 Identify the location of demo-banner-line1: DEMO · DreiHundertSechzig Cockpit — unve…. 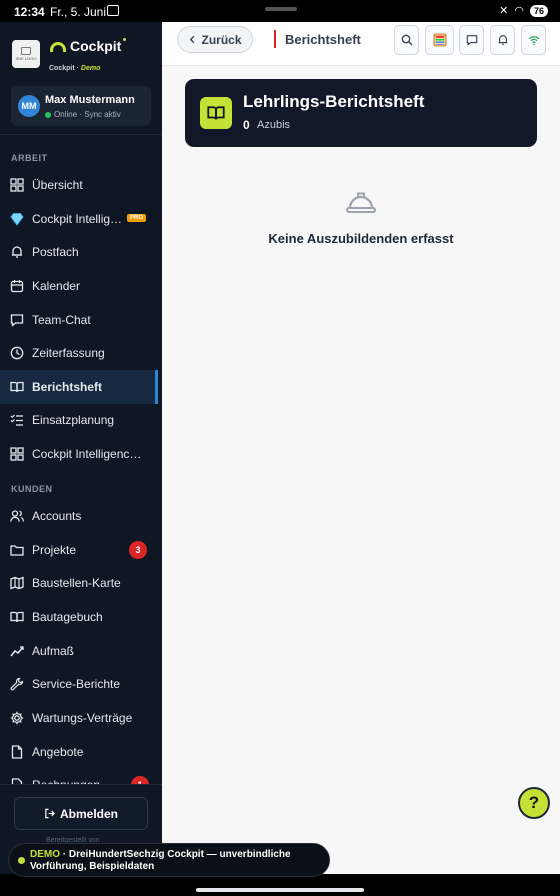
(160, 854).